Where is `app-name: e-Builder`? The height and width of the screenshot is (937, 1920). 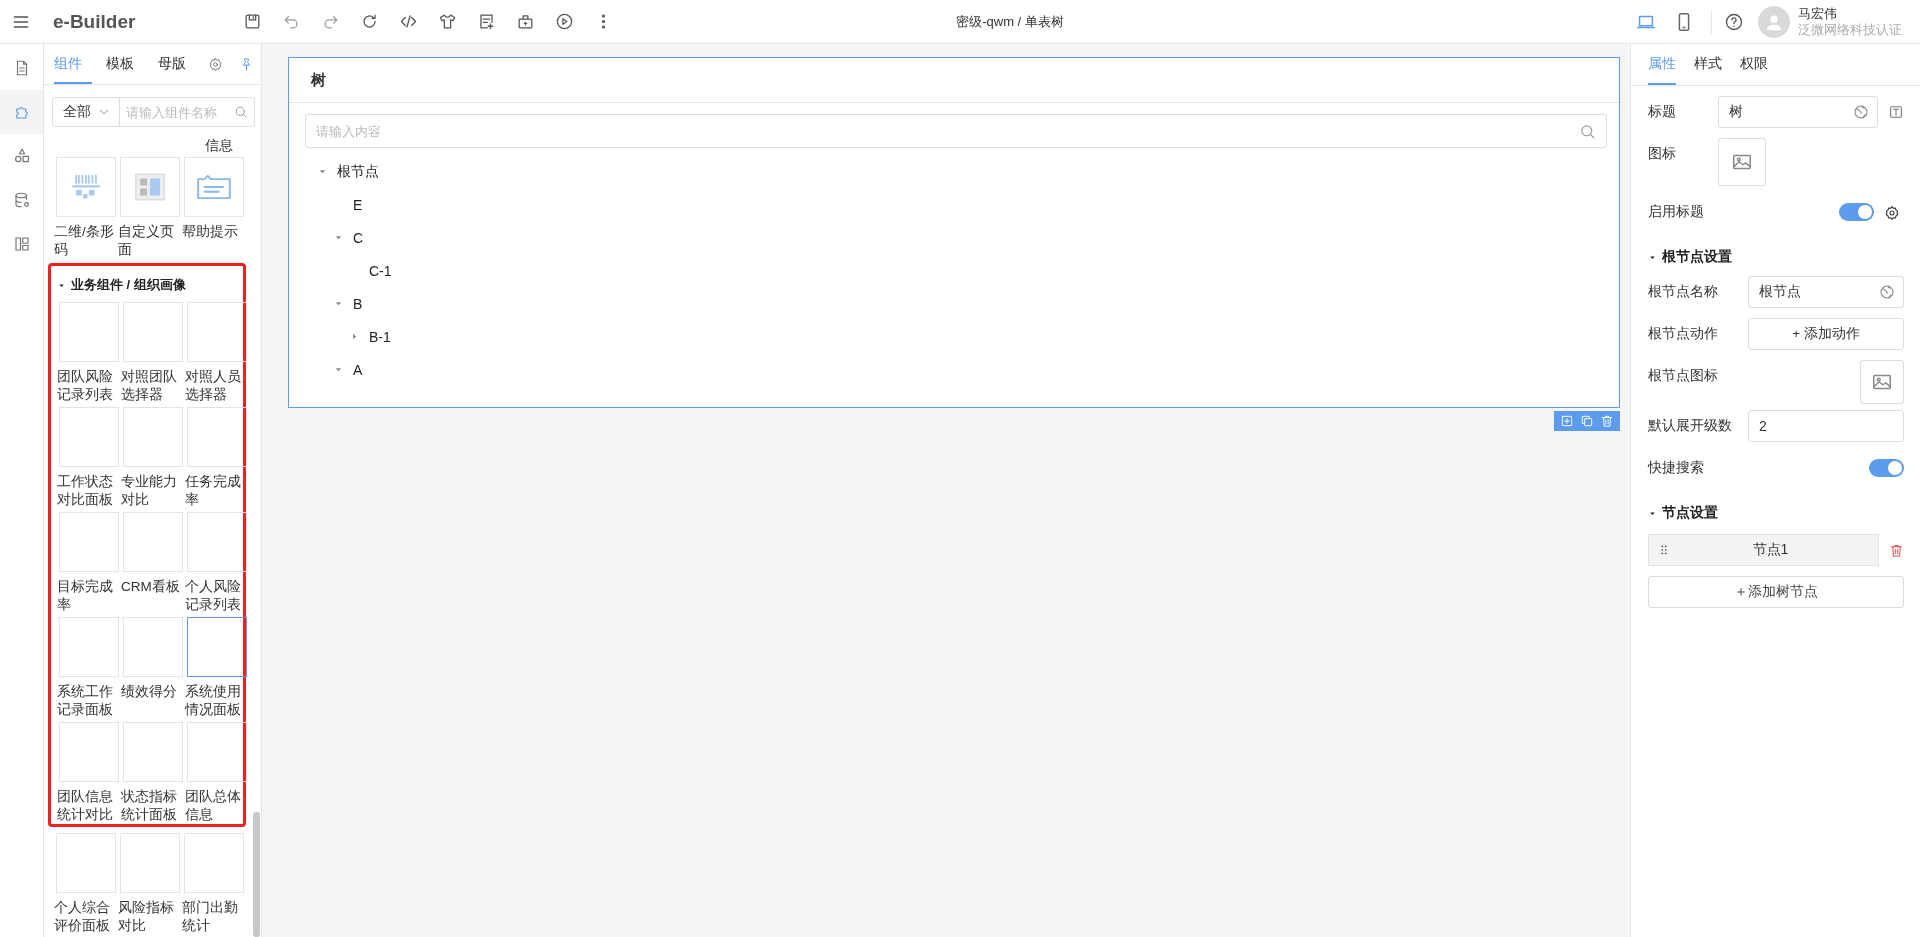
app-name: e-Builder is located at coordinates (94, 21).